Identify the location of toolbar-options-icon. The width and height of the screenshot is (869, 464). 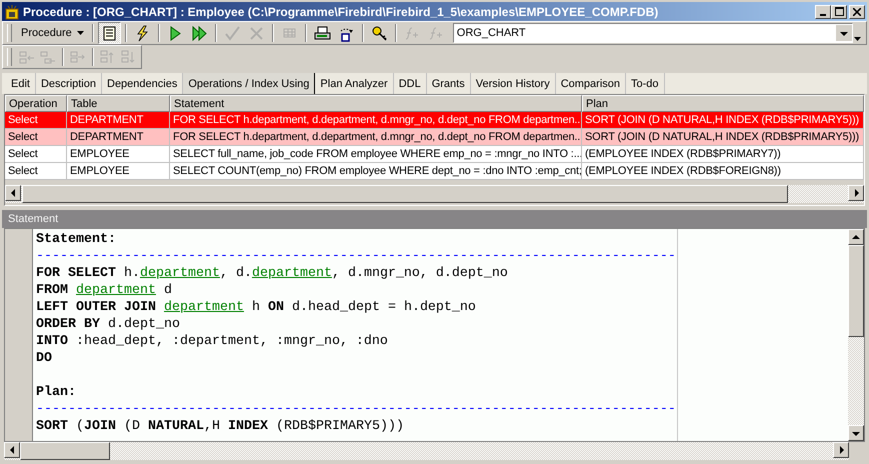
(857, 39).